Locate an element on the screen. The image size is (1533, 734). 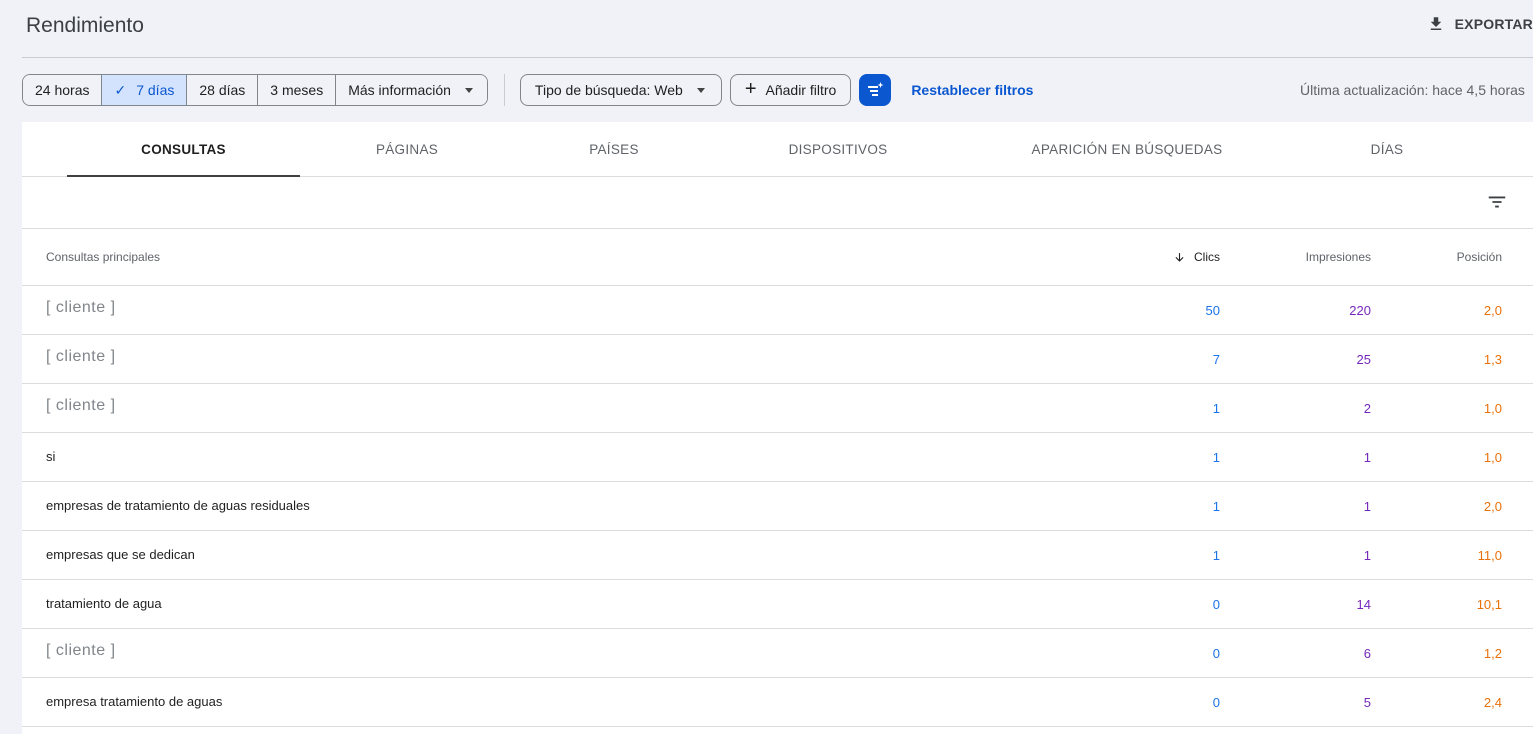
date-range-28d: 28 días is located at coordinates (223, 90).